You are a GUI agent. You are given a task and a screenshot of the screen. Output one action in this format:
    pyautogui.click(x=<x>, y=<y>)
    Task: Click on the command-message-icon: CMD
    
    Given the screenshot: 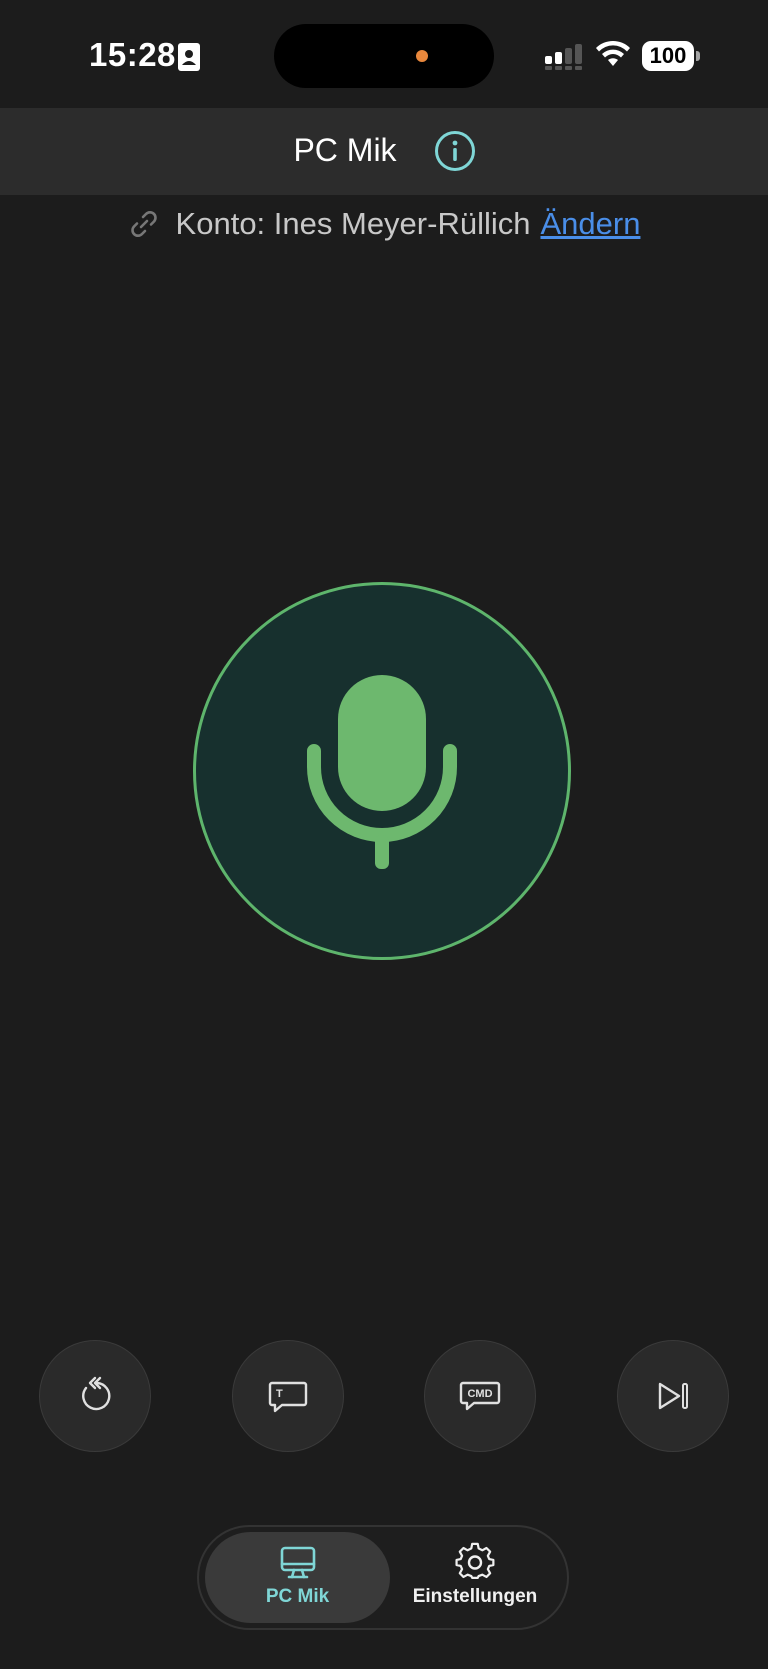 What is the action you would take?
    pyautogui.click(x=480, y=1396)
    